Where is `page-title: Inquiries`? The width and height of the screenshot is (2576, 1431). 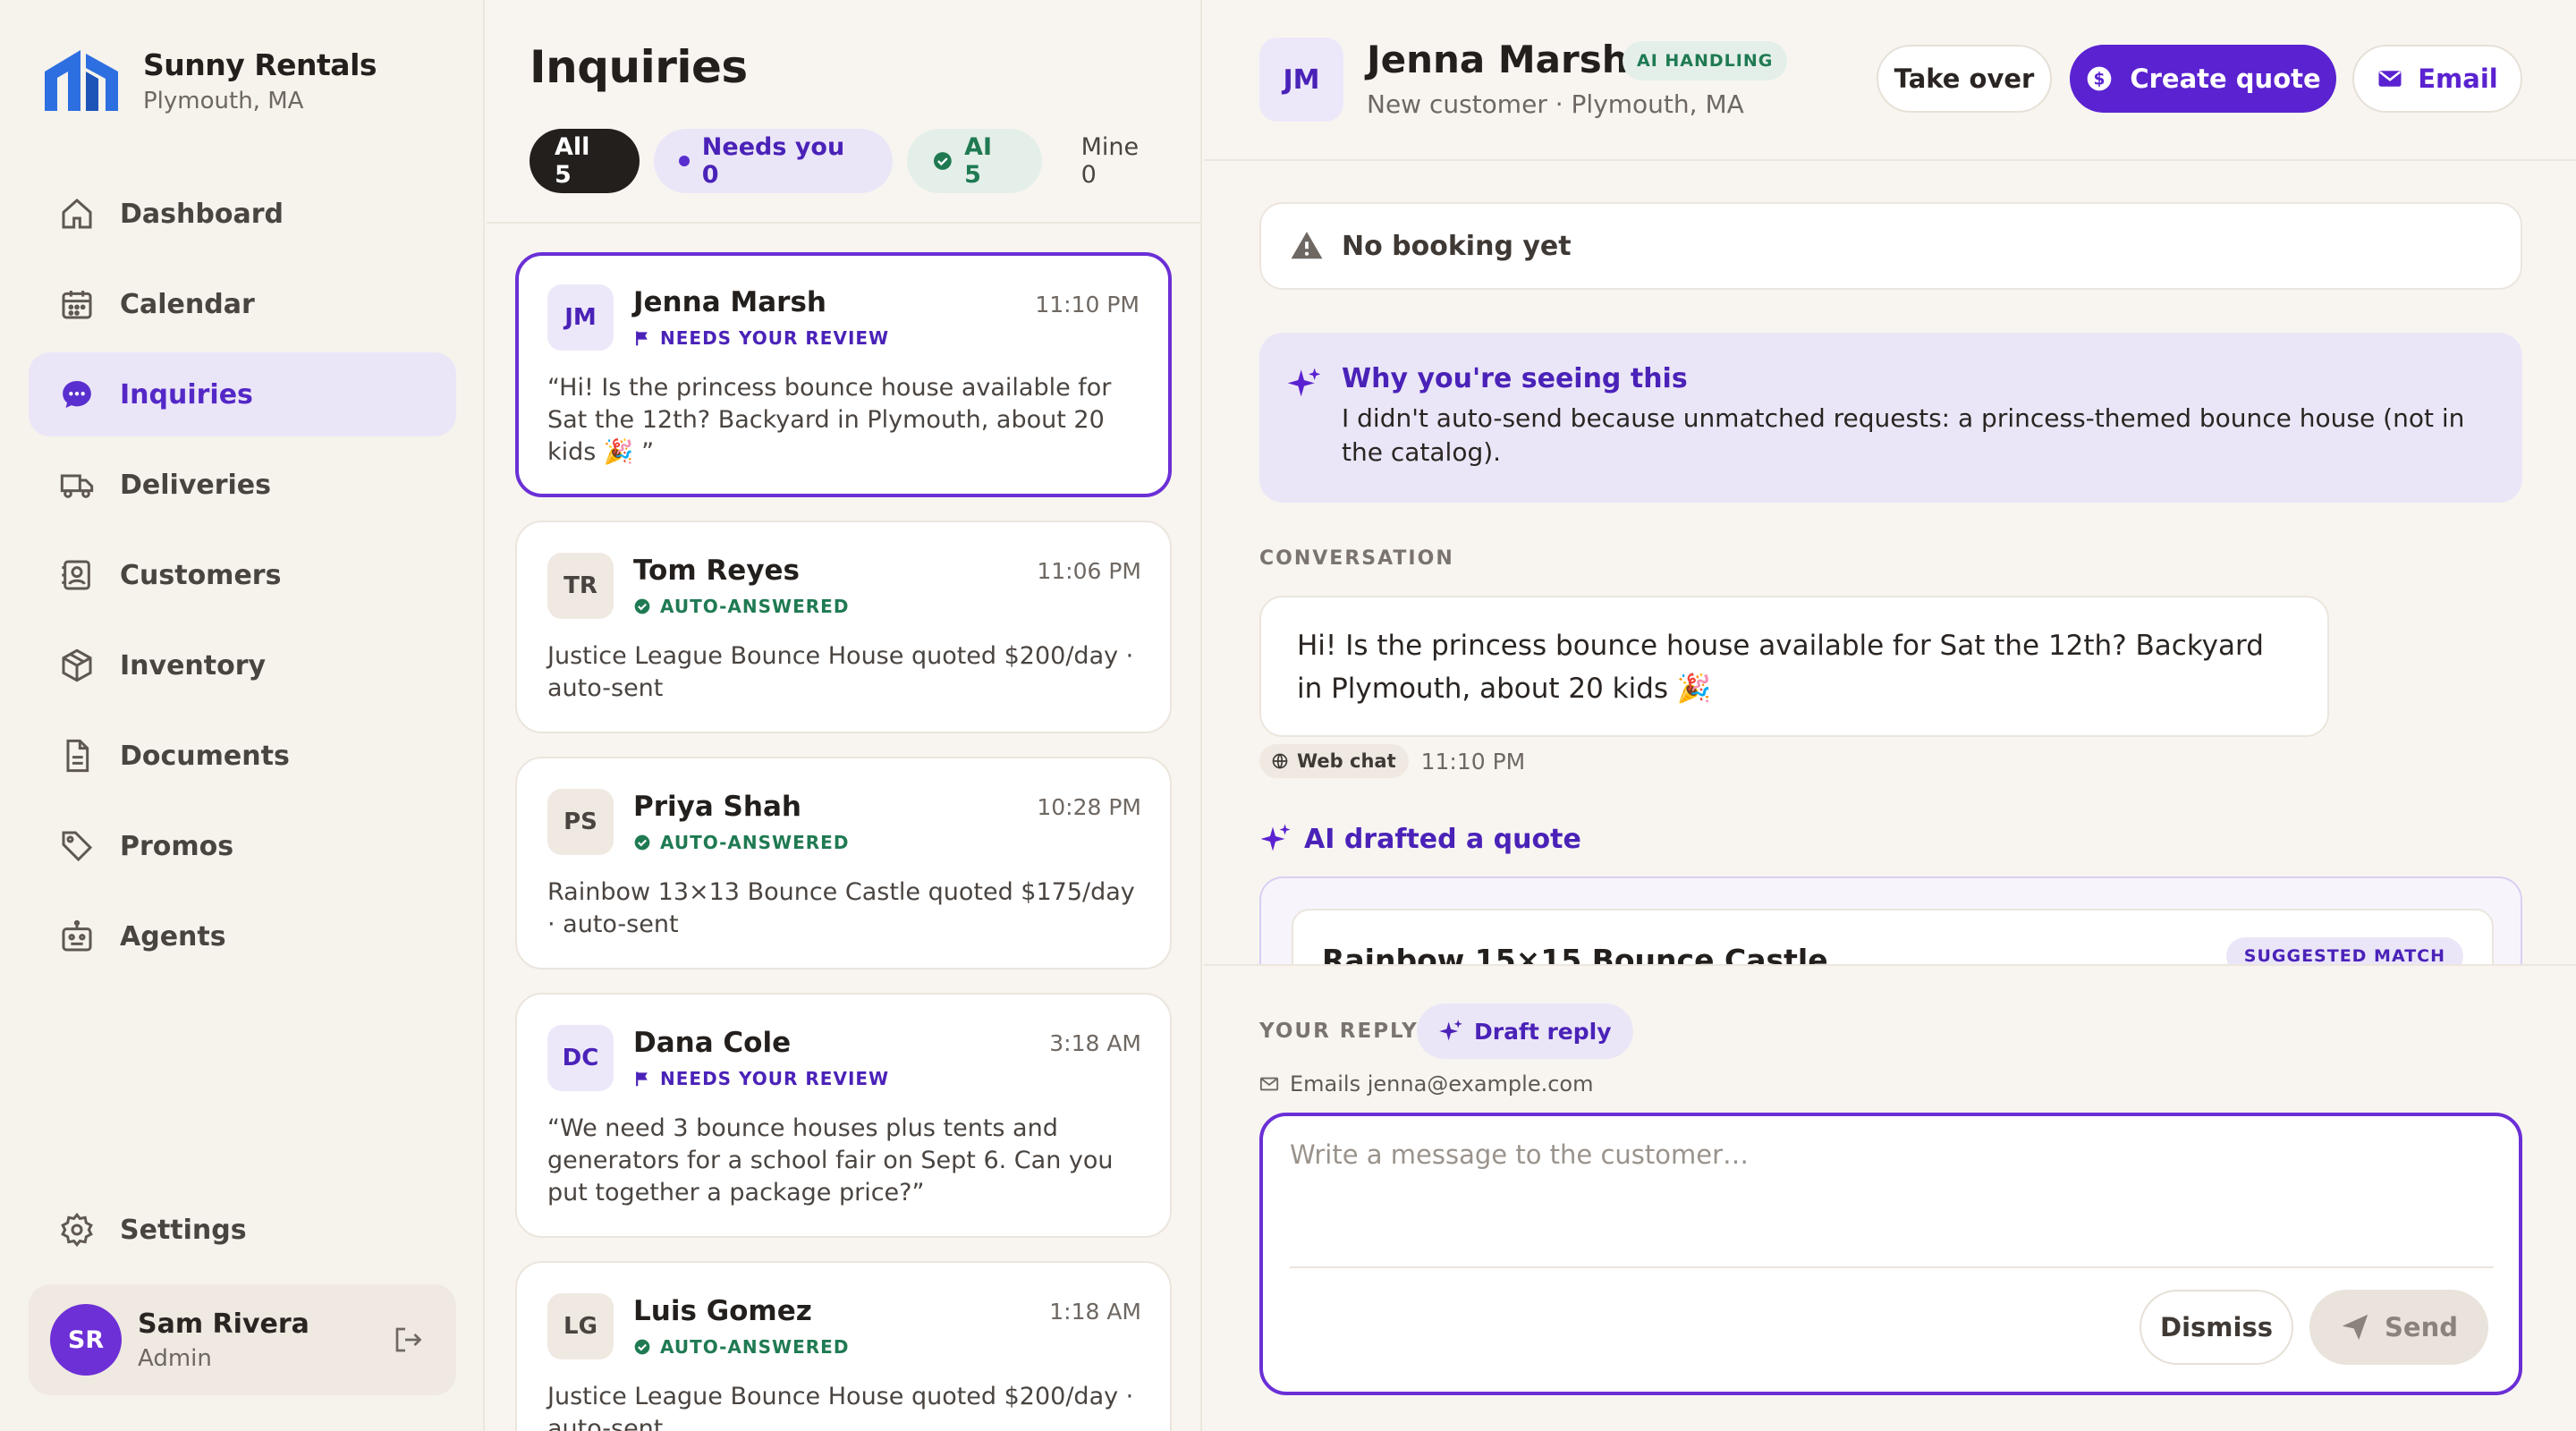
page-title: Inquiries is located at coordinates (639, 67).